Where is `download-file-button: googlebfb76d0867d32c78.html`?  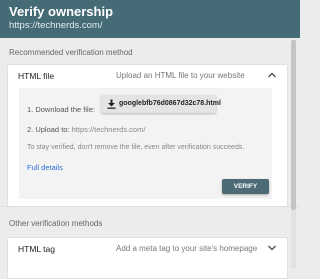
download-file-button: googlebfb76d0867d32c78.html is located at coordinates (161, 104).